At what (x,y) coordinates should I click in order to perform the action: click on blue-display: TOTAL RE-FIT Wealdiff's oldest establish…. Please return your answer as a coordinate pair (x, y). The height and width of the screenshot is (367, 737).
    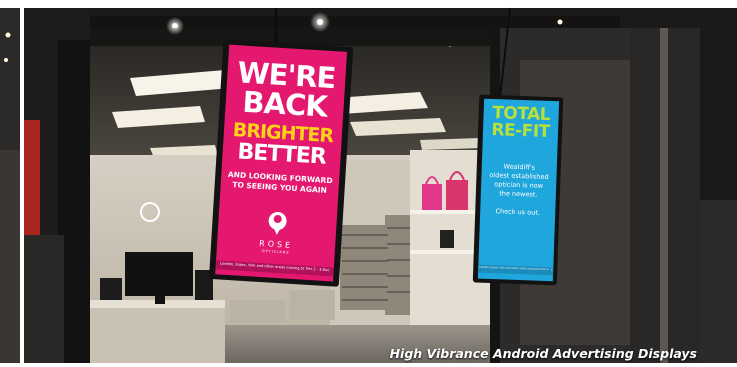
    Looking at the image, I should click on (518, 190).